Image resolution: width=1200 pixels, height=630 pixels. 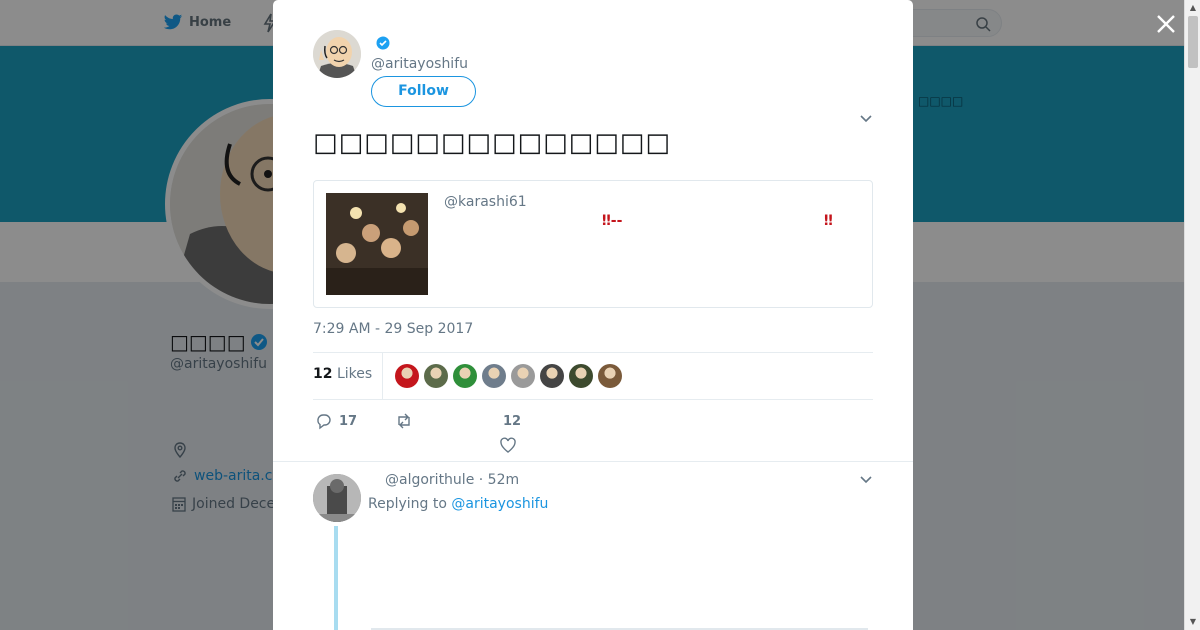 I want to click on group-photo-icon, so click(x=377, y=244).